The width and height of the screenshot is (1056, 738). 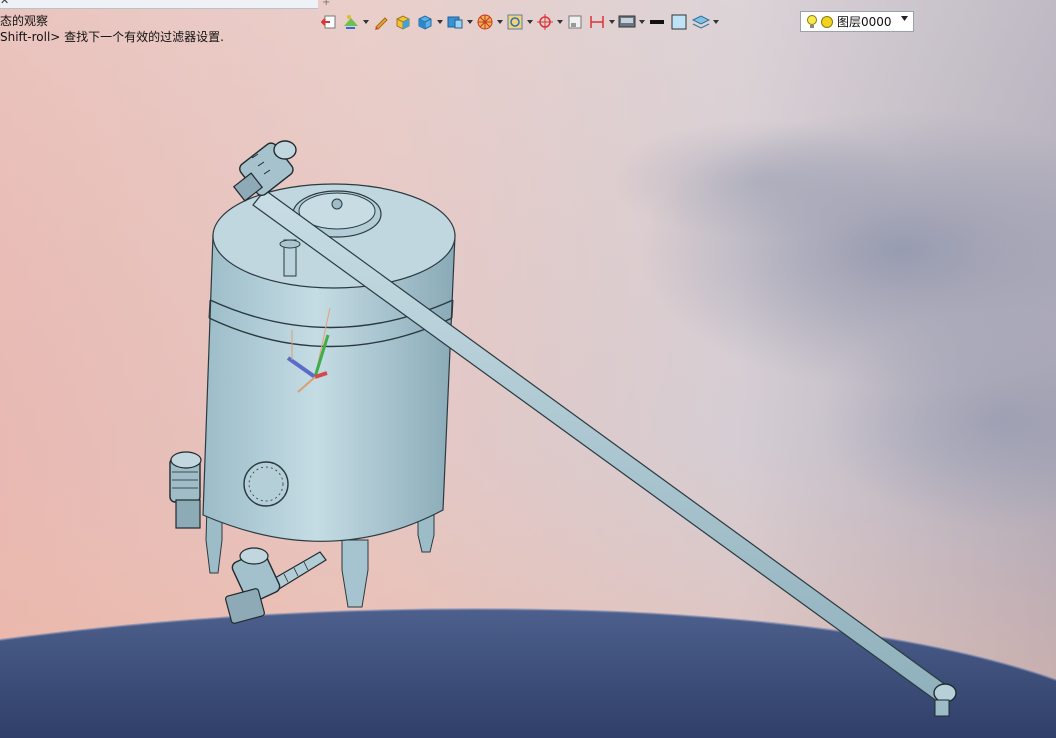 I want to click on square-icon, so click(x=575, y=22).